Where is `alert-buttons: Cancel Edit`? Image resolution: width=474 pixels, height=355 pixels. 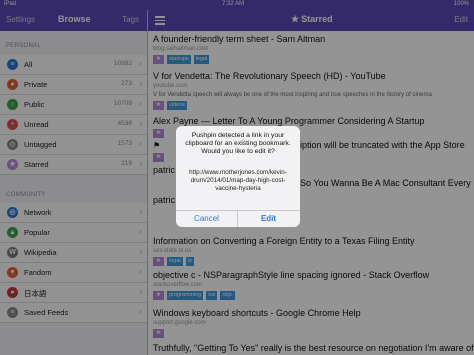
alert-buttons: Cancel Edit is located at coordinates (238, 218).